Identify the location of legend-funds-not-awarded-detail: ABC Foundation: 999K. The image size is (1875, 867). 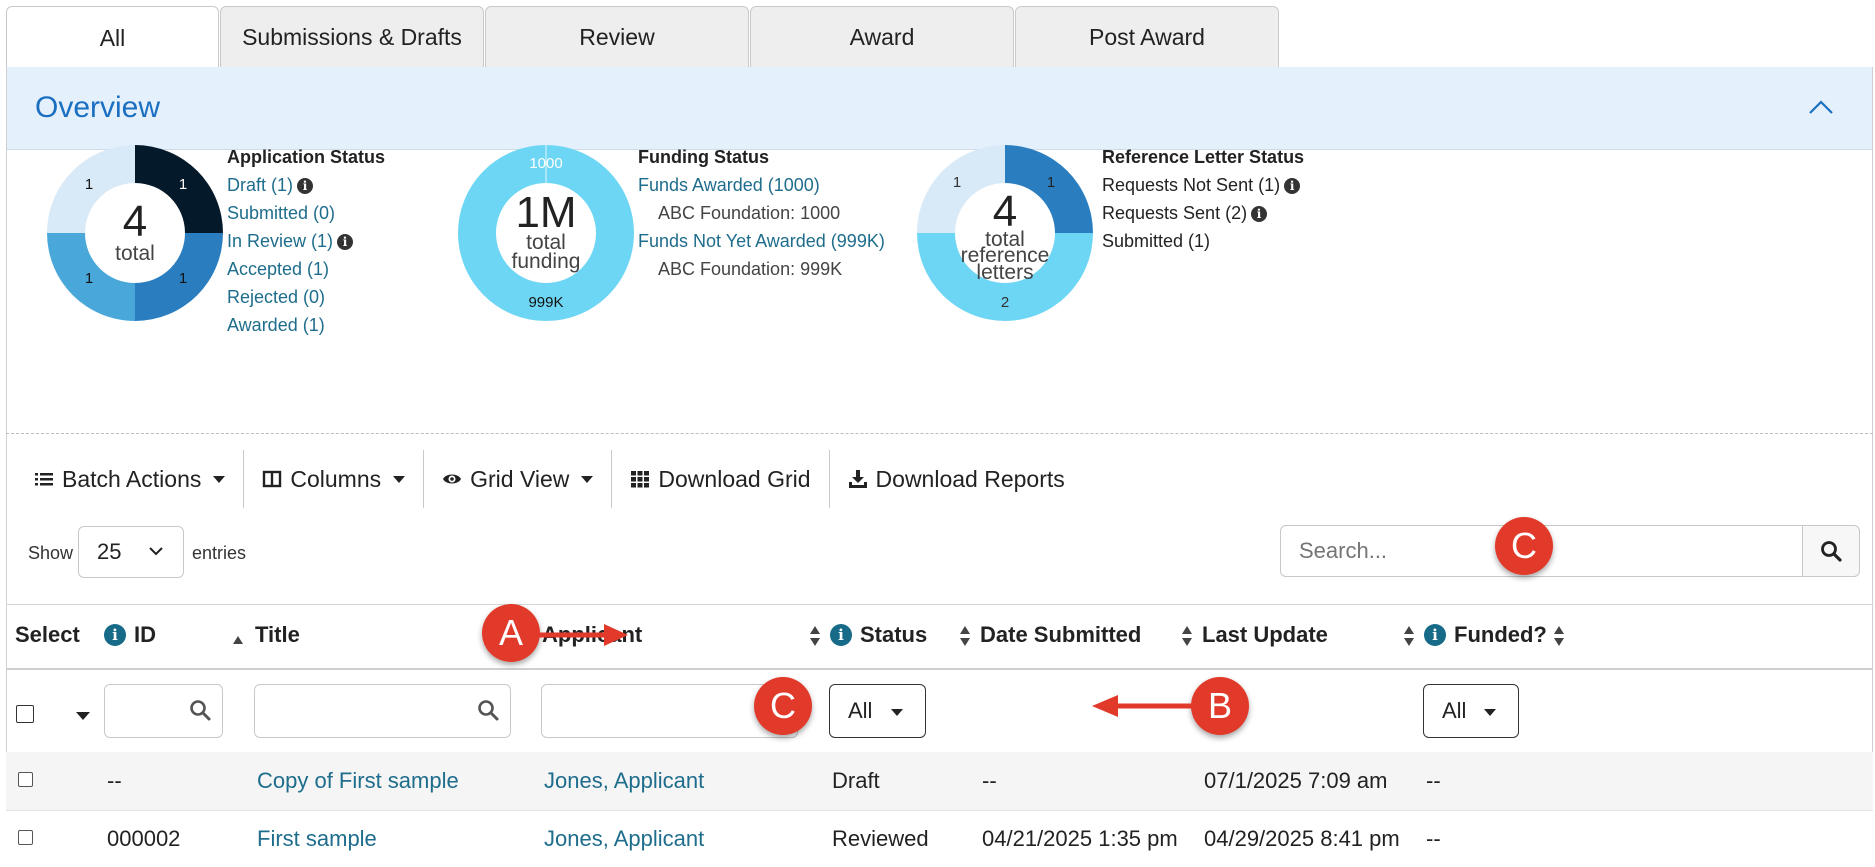
(750, 269).